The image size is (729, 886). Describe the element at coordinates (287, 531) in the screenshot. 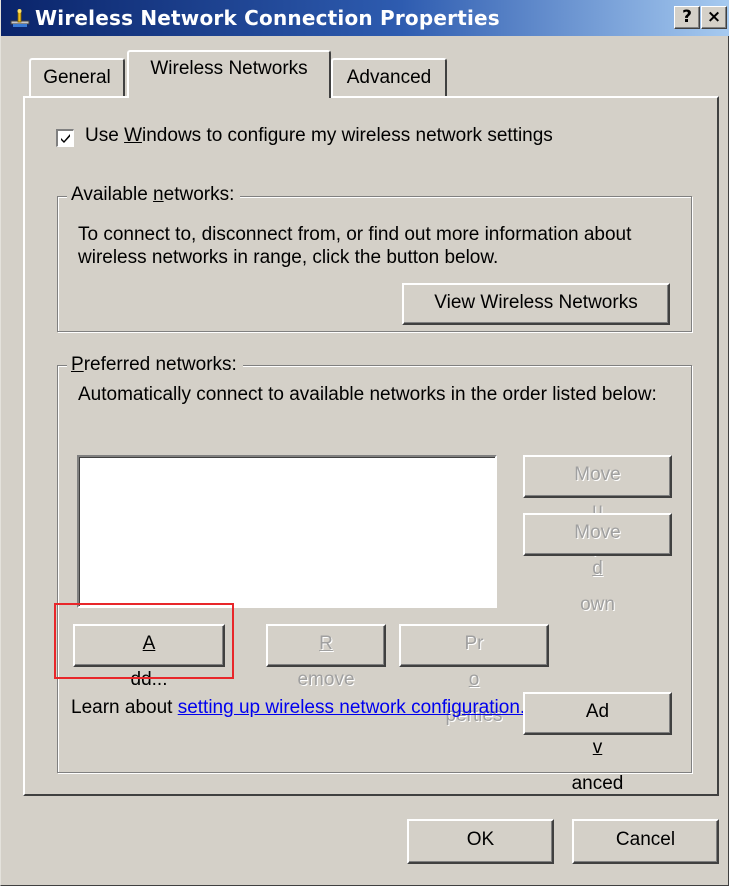

I see `preferred-networks-list` at that location.